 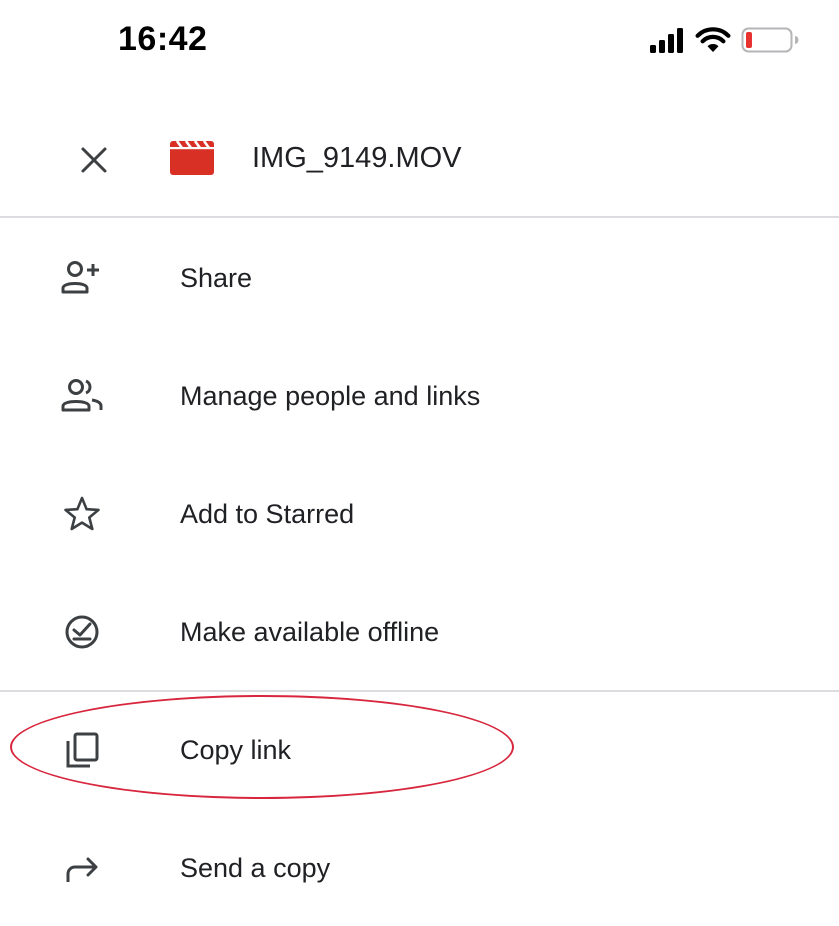 What do you see at coordinates (419, 45) in the screenshot?
I see `status-bar: 16:42` at bounding box center [419, 45].